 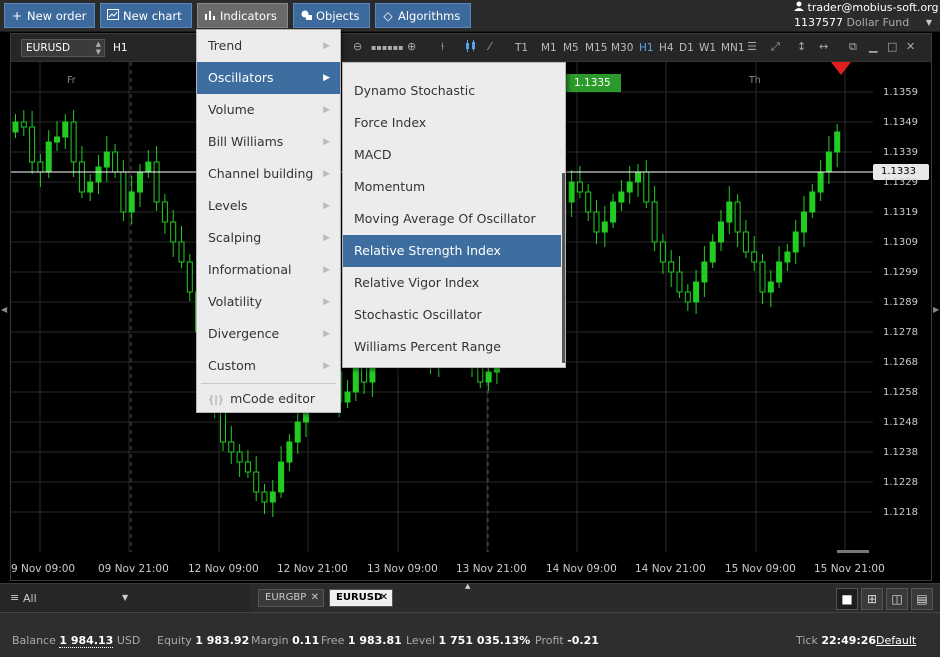 I want to click on time-tick-label: 14 Nov 09:00, so click(x=581, y=569).